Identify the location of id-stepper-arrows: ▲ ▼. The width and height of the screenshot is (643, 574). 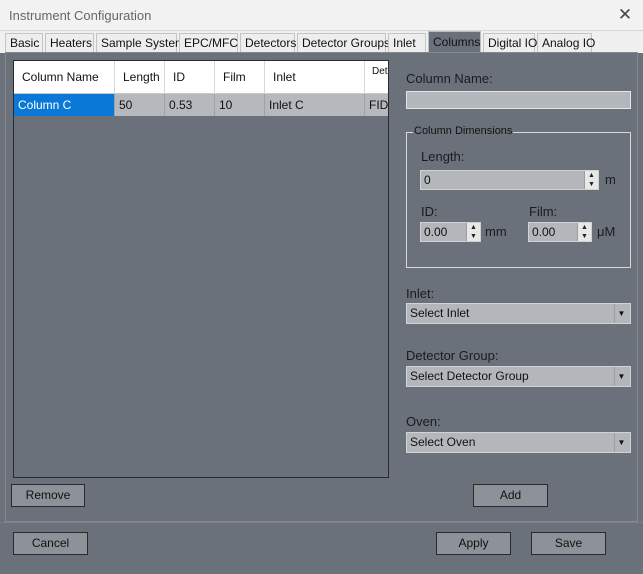
(473, 232).